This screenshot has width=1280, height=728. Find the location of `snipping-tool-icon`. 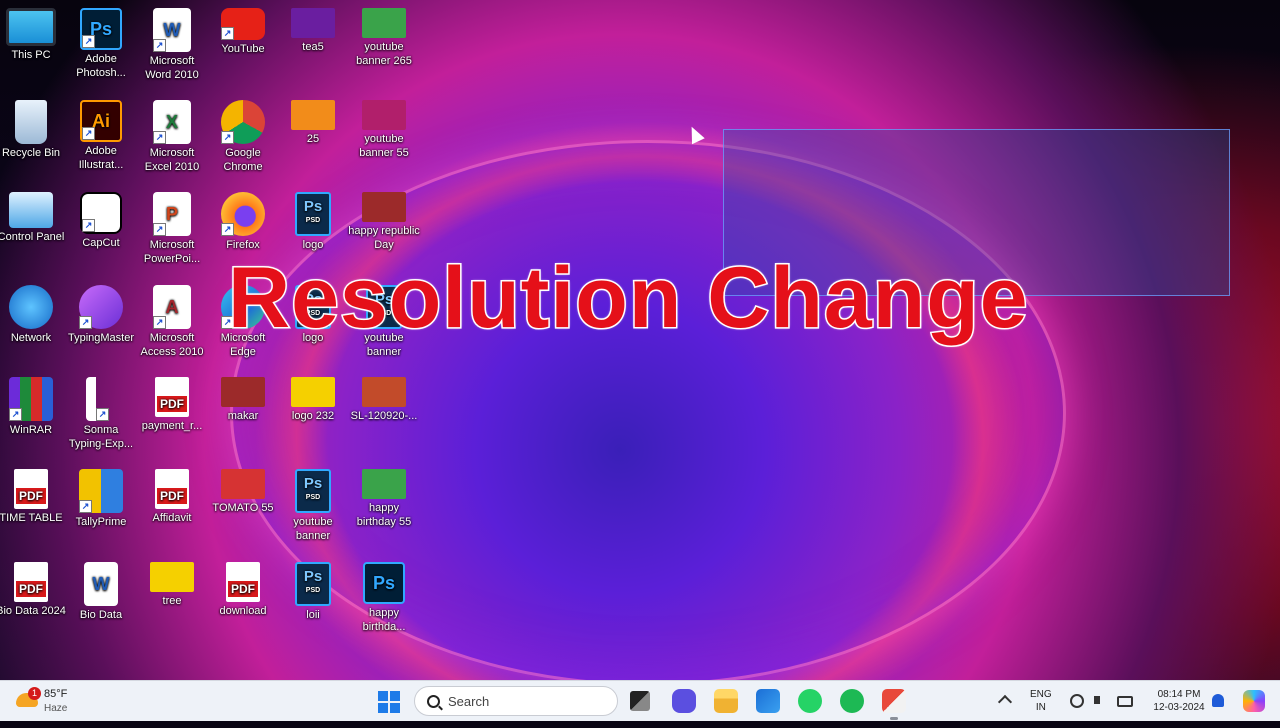

snipping-tool-icon is located at coordinates (894, 704).